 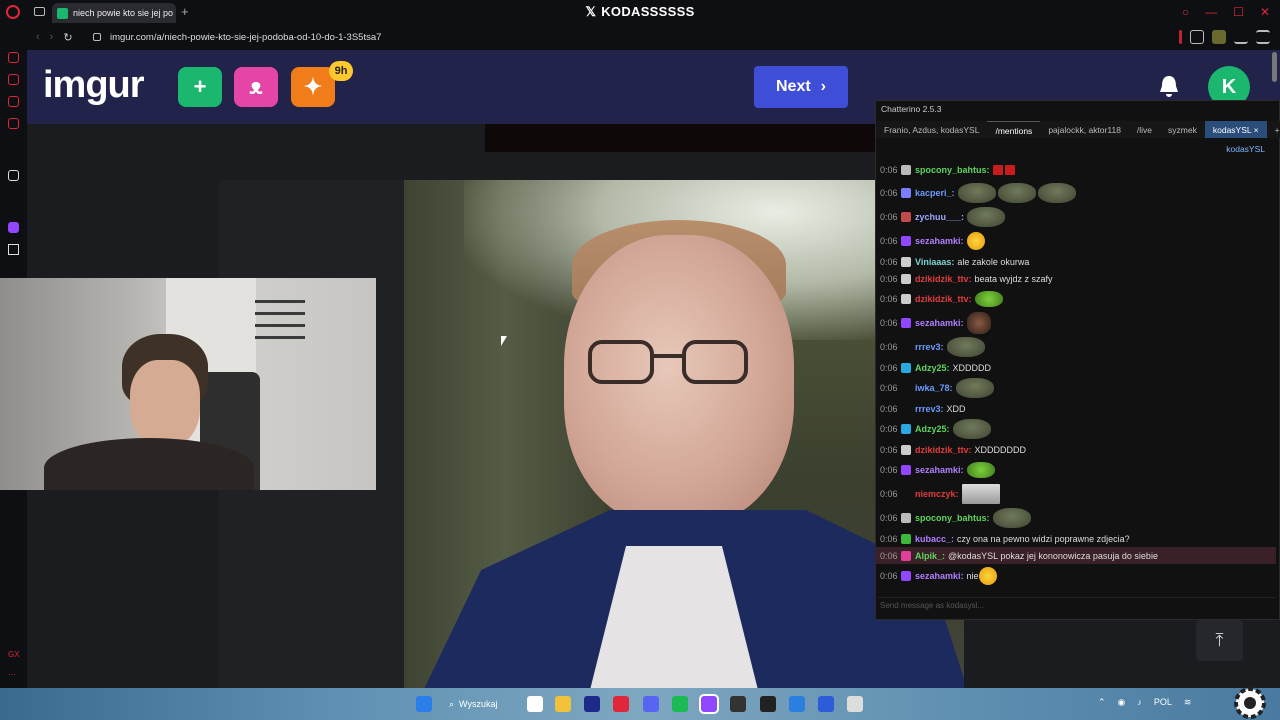 What do you see at coordinates (1263, 37) in the screenshot?
I see `menu-icon` at bounding box center [1263, 37].